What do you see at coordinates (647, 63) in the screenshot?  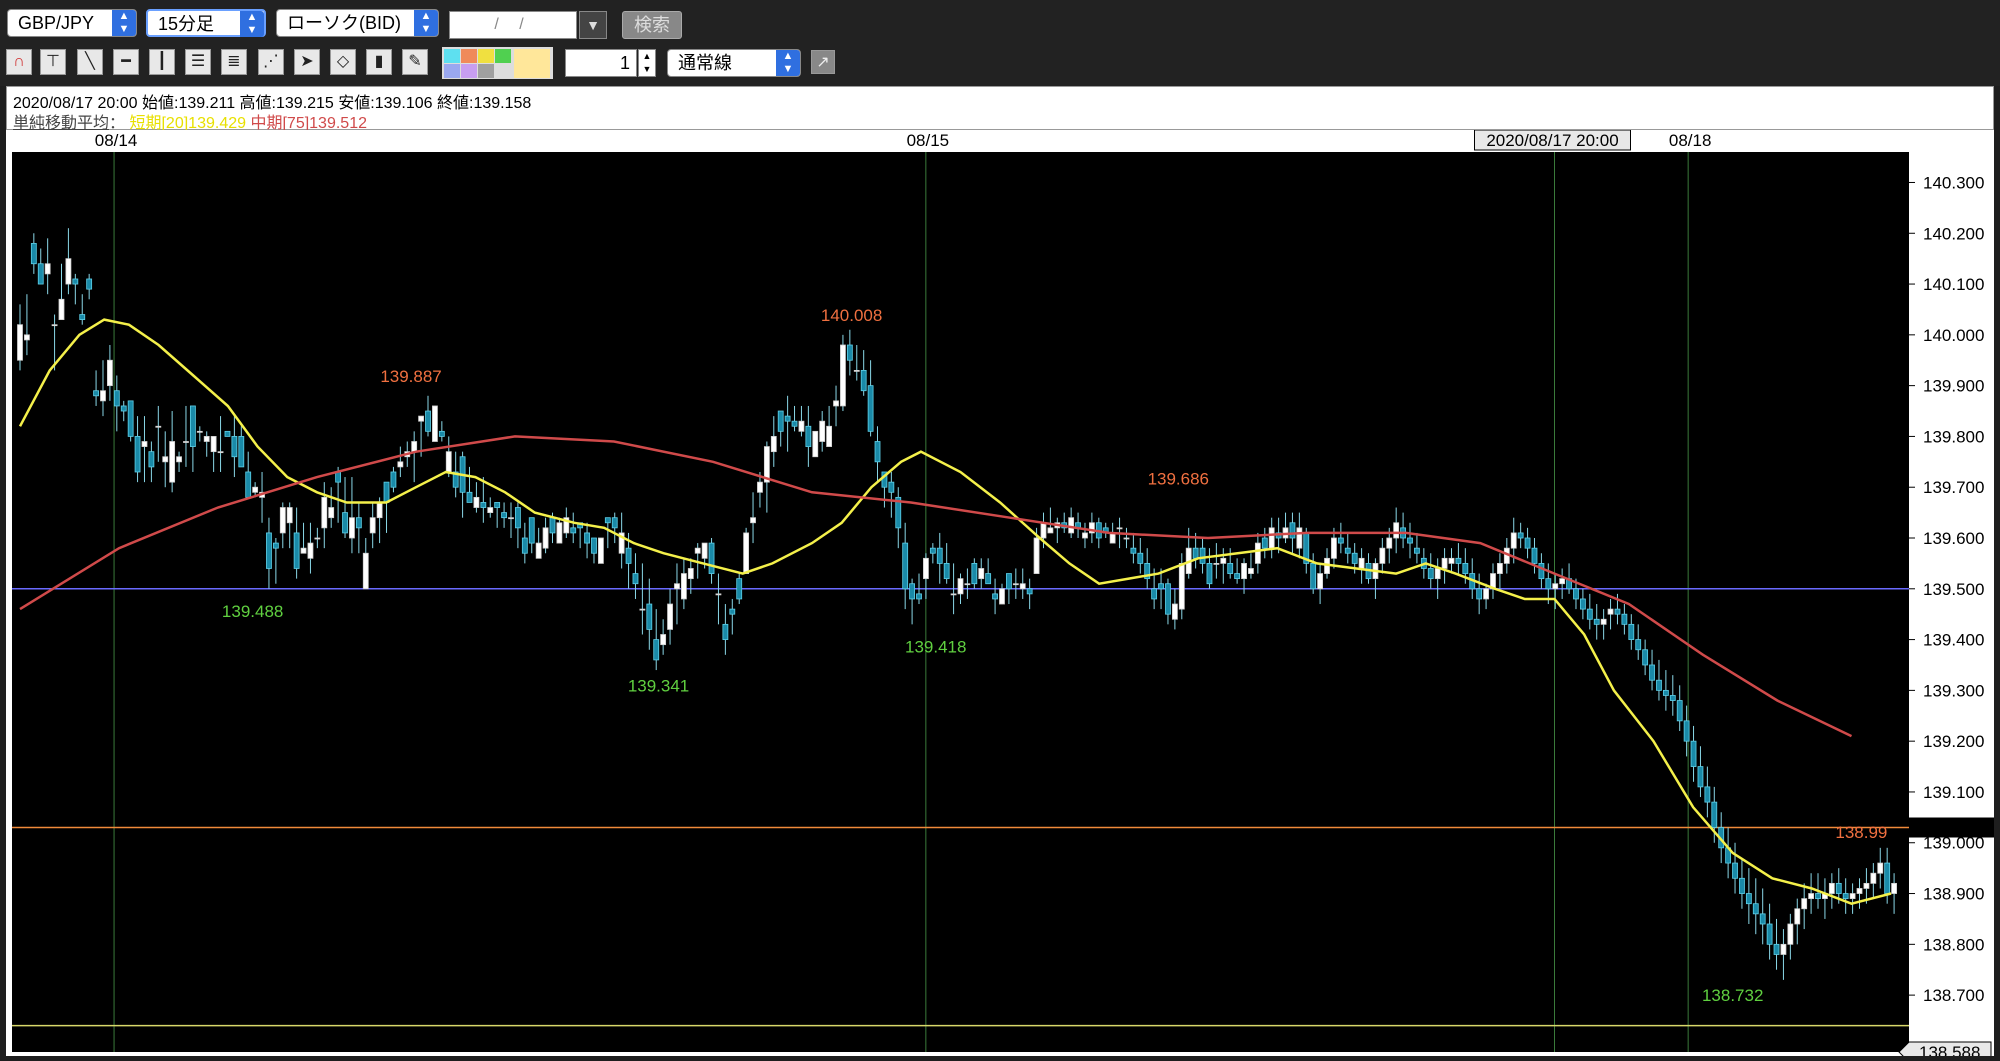 I see `line-width-stepper: ▲ ▼` at bounding box center [647, 63].